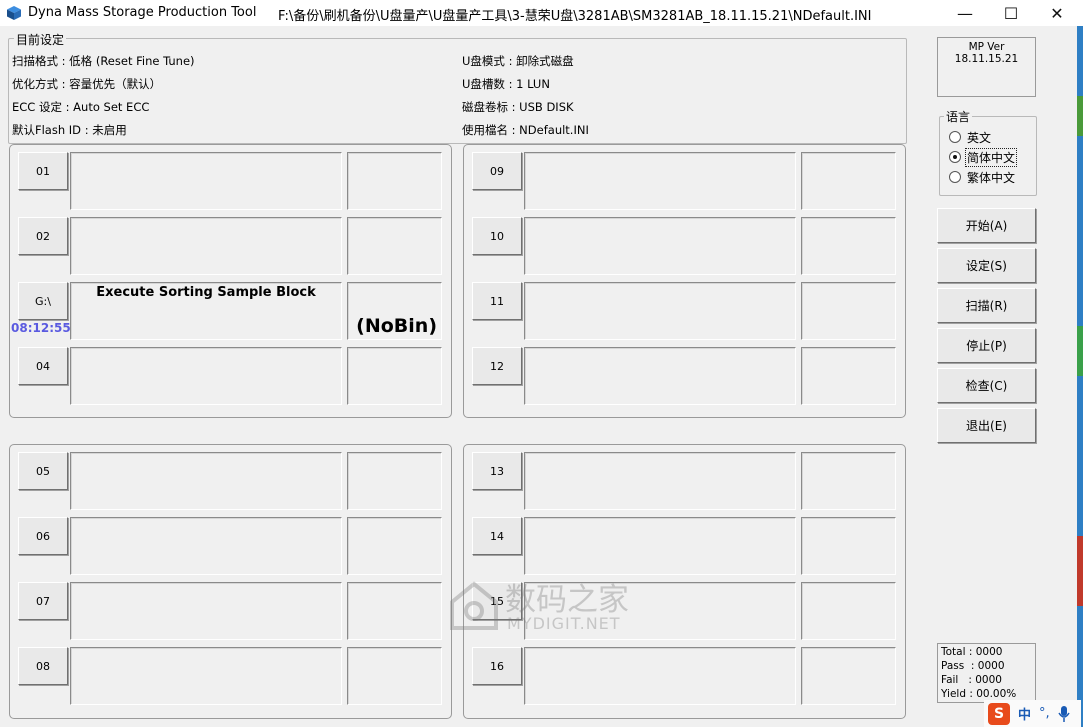 This screenshot has width=1083, height=727. What do you see at coordinates (142, 12) in the screenshot?
I see `app-title: Dyna Mass Storage Production Tool` at bounding box center [142, 12].